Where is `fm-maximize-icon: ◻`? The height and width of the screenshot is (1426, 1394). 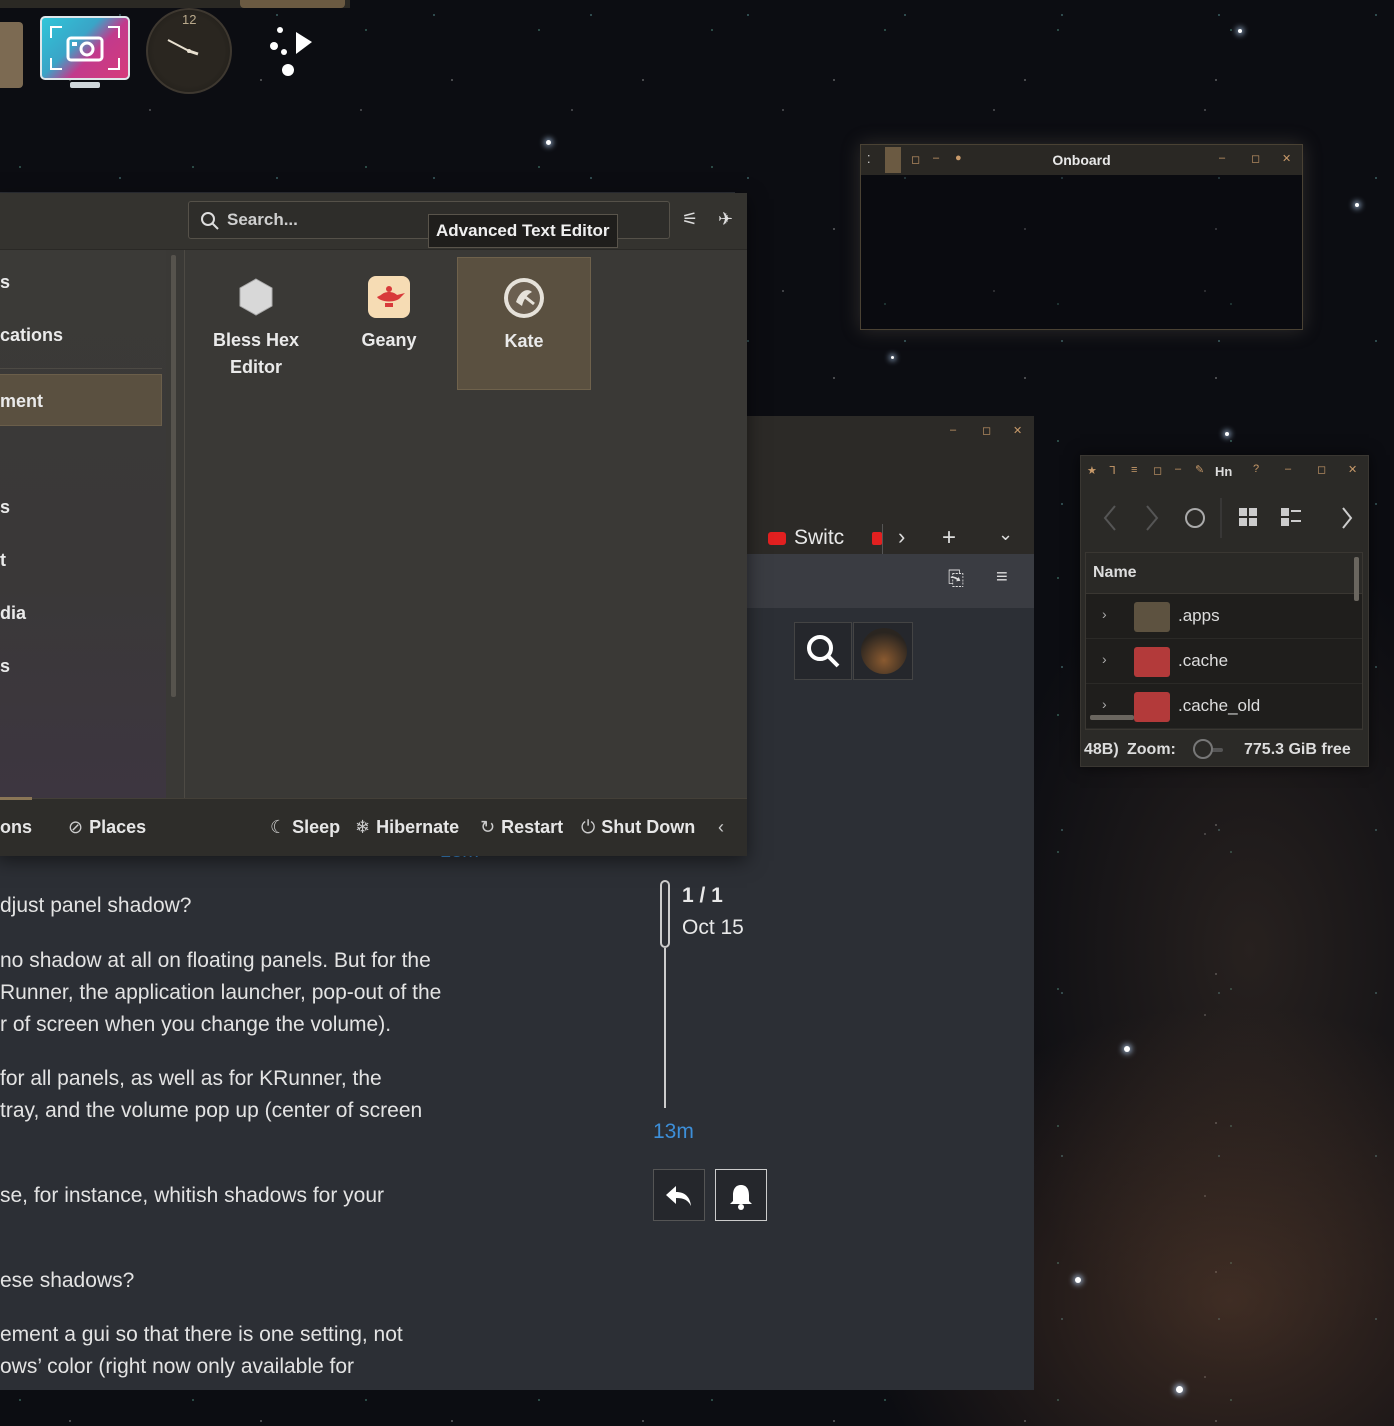 fm-maximize-icon: ◻ is located at coordinates (1321, 469).